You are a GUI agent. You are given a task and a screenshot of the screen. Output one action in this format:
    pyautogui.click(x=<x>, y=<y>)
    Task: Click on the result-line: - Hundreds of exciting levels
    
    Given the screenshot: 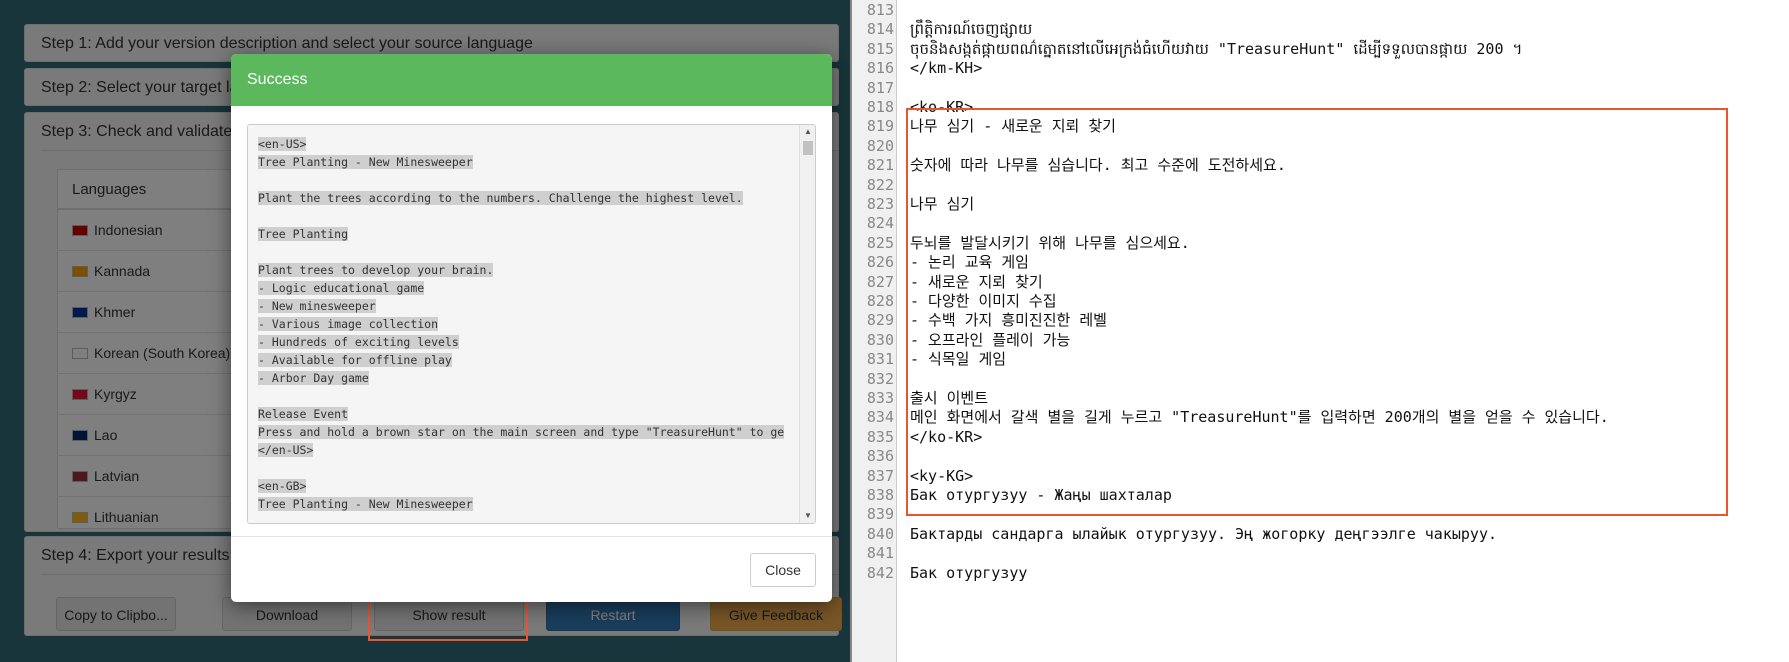 What is the action you would take?
    pyautogui.click(x=358, y=342)
    